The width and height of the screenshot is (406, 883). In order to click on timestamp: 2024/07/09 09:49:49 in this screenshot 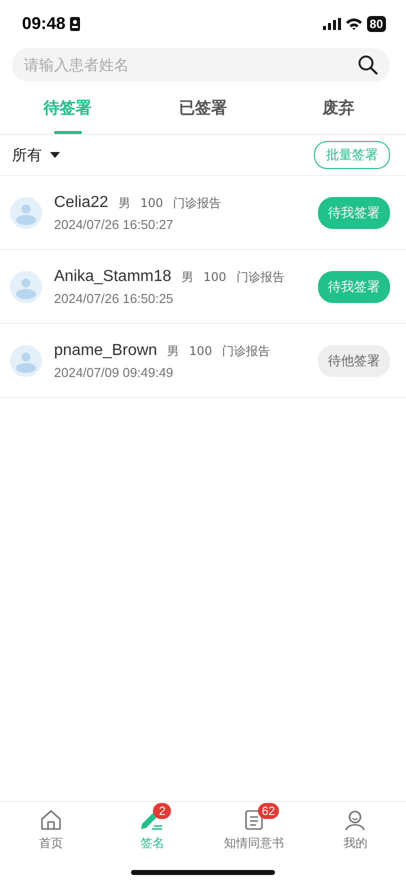, I will do `click(114, 372)`.